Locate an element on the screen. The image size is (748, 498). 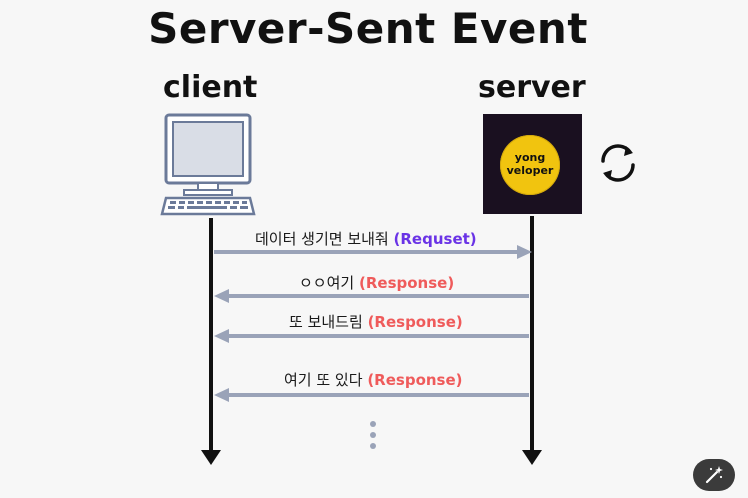
magic-wand-icon is located at coordinates (714, 475).